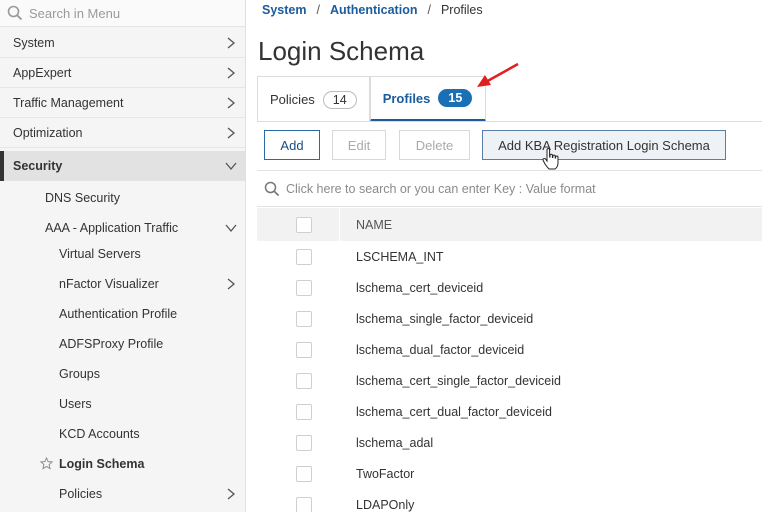 The width and height of the screenshot is (762, 512). What do you see at coordinates (509, 256) in the screenshot?
I see `table-row: LSCHEMA_INT` at bounding box center [509, 256].